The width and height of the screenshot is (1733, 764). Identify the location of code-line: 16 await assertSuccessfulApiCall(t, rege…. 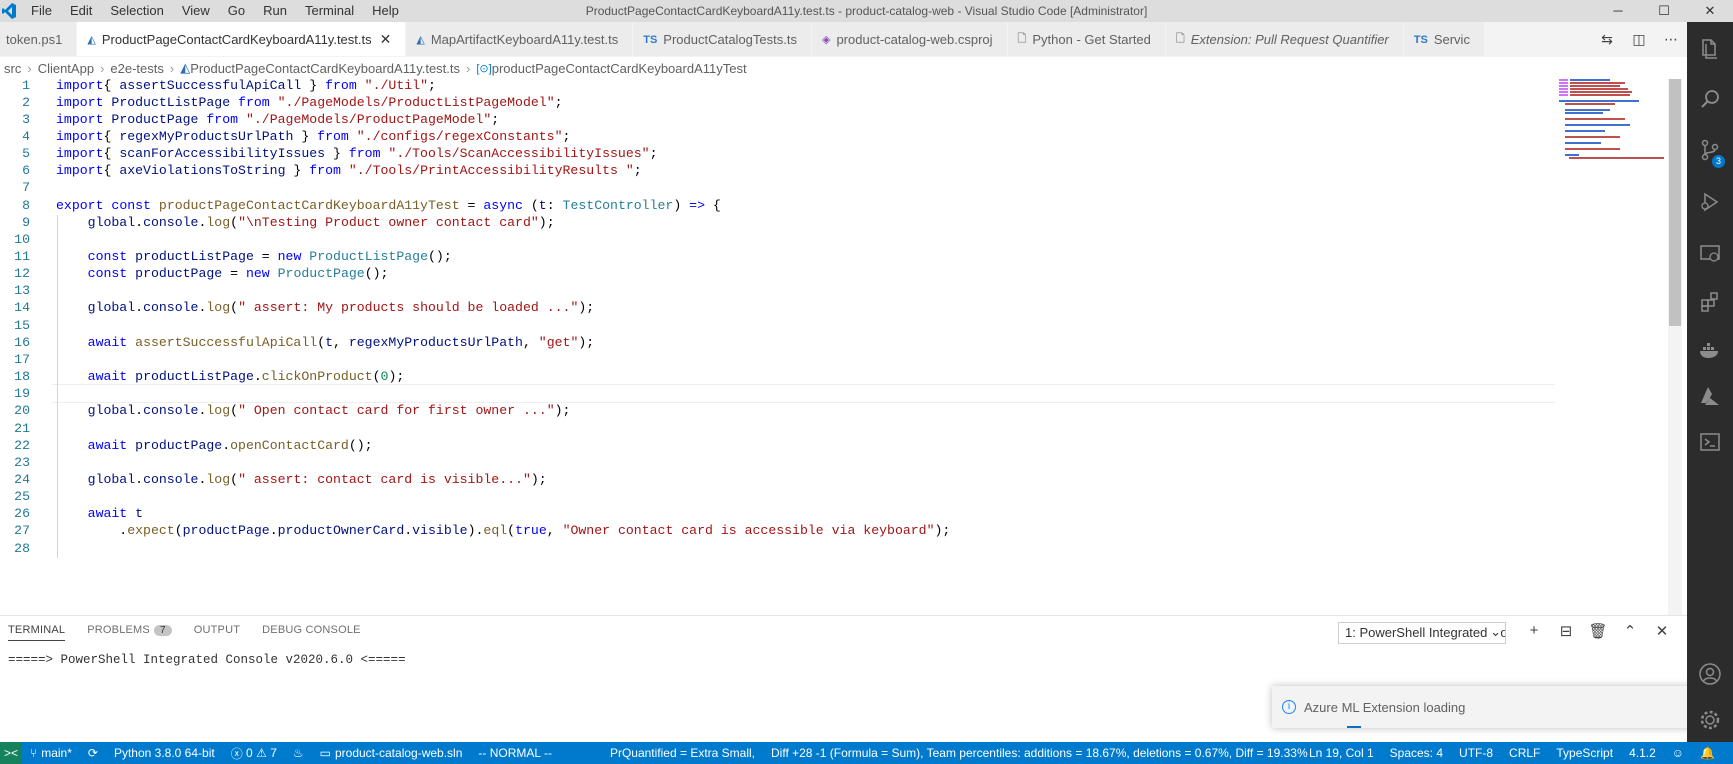
(780, 342).